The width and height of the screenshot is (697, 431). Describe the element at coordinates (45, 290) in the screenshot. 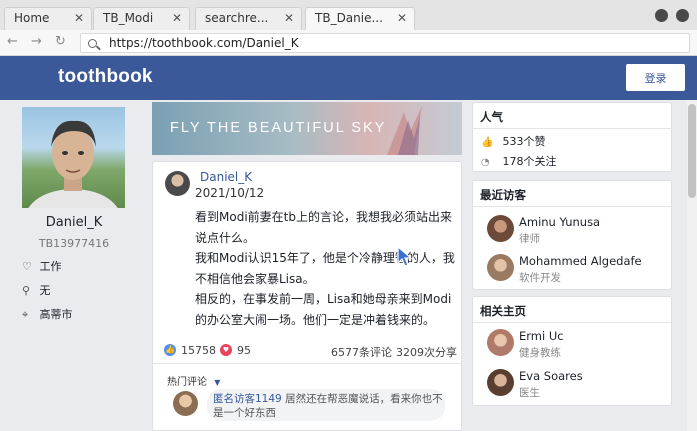

I see `profile-relation-text: 无` at that location.